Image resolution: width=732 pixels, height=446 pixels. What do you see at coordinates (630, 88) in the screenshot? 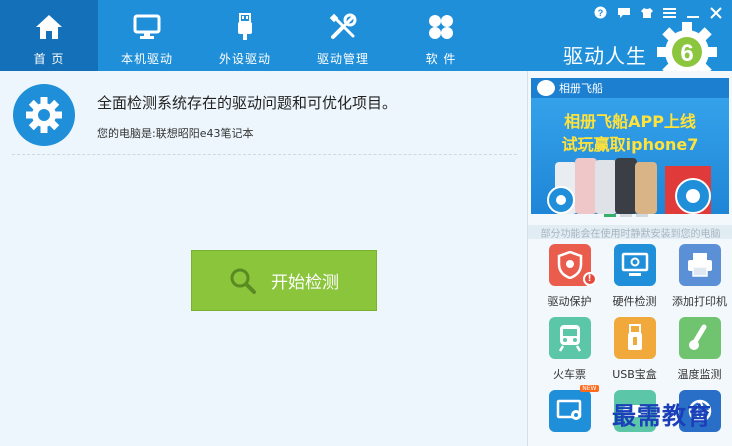
I see `ad-header: 相册飞船` at bounding box center [630, 88].